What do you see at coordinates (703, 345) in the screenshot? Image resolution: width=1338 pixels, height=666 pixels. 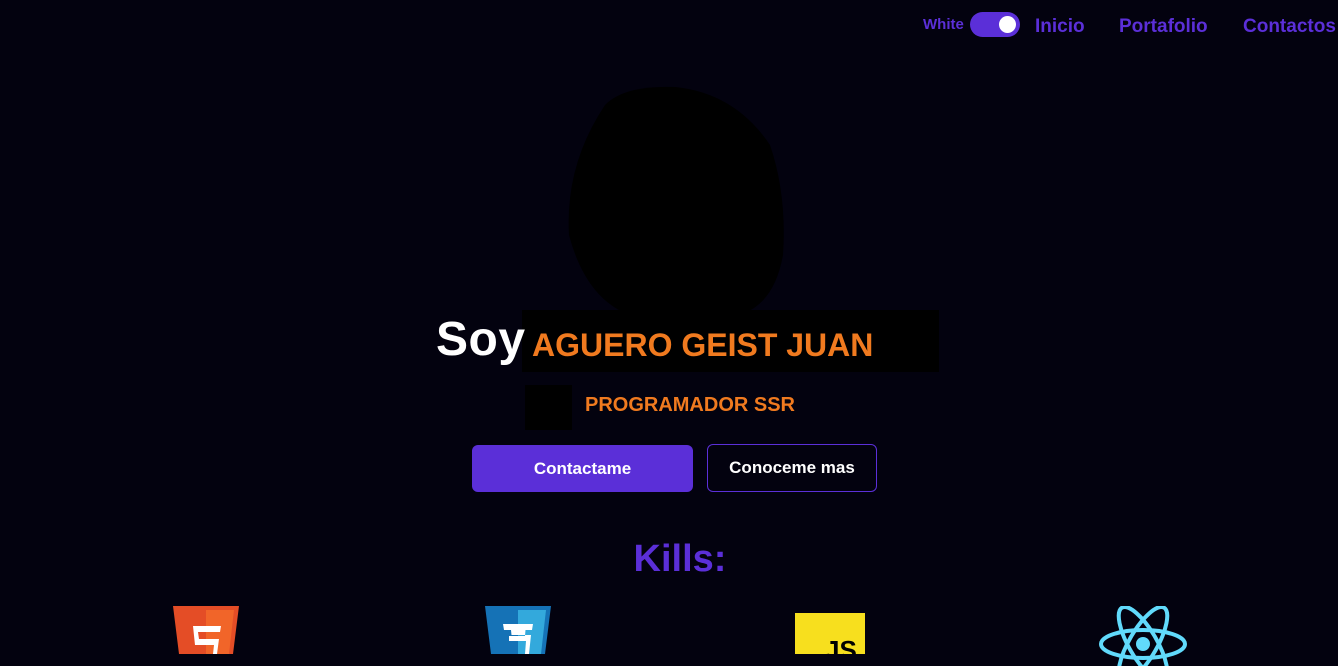 I see `hero-name: AGUERO GEIST JUAN` at bounding box center [703, 345].